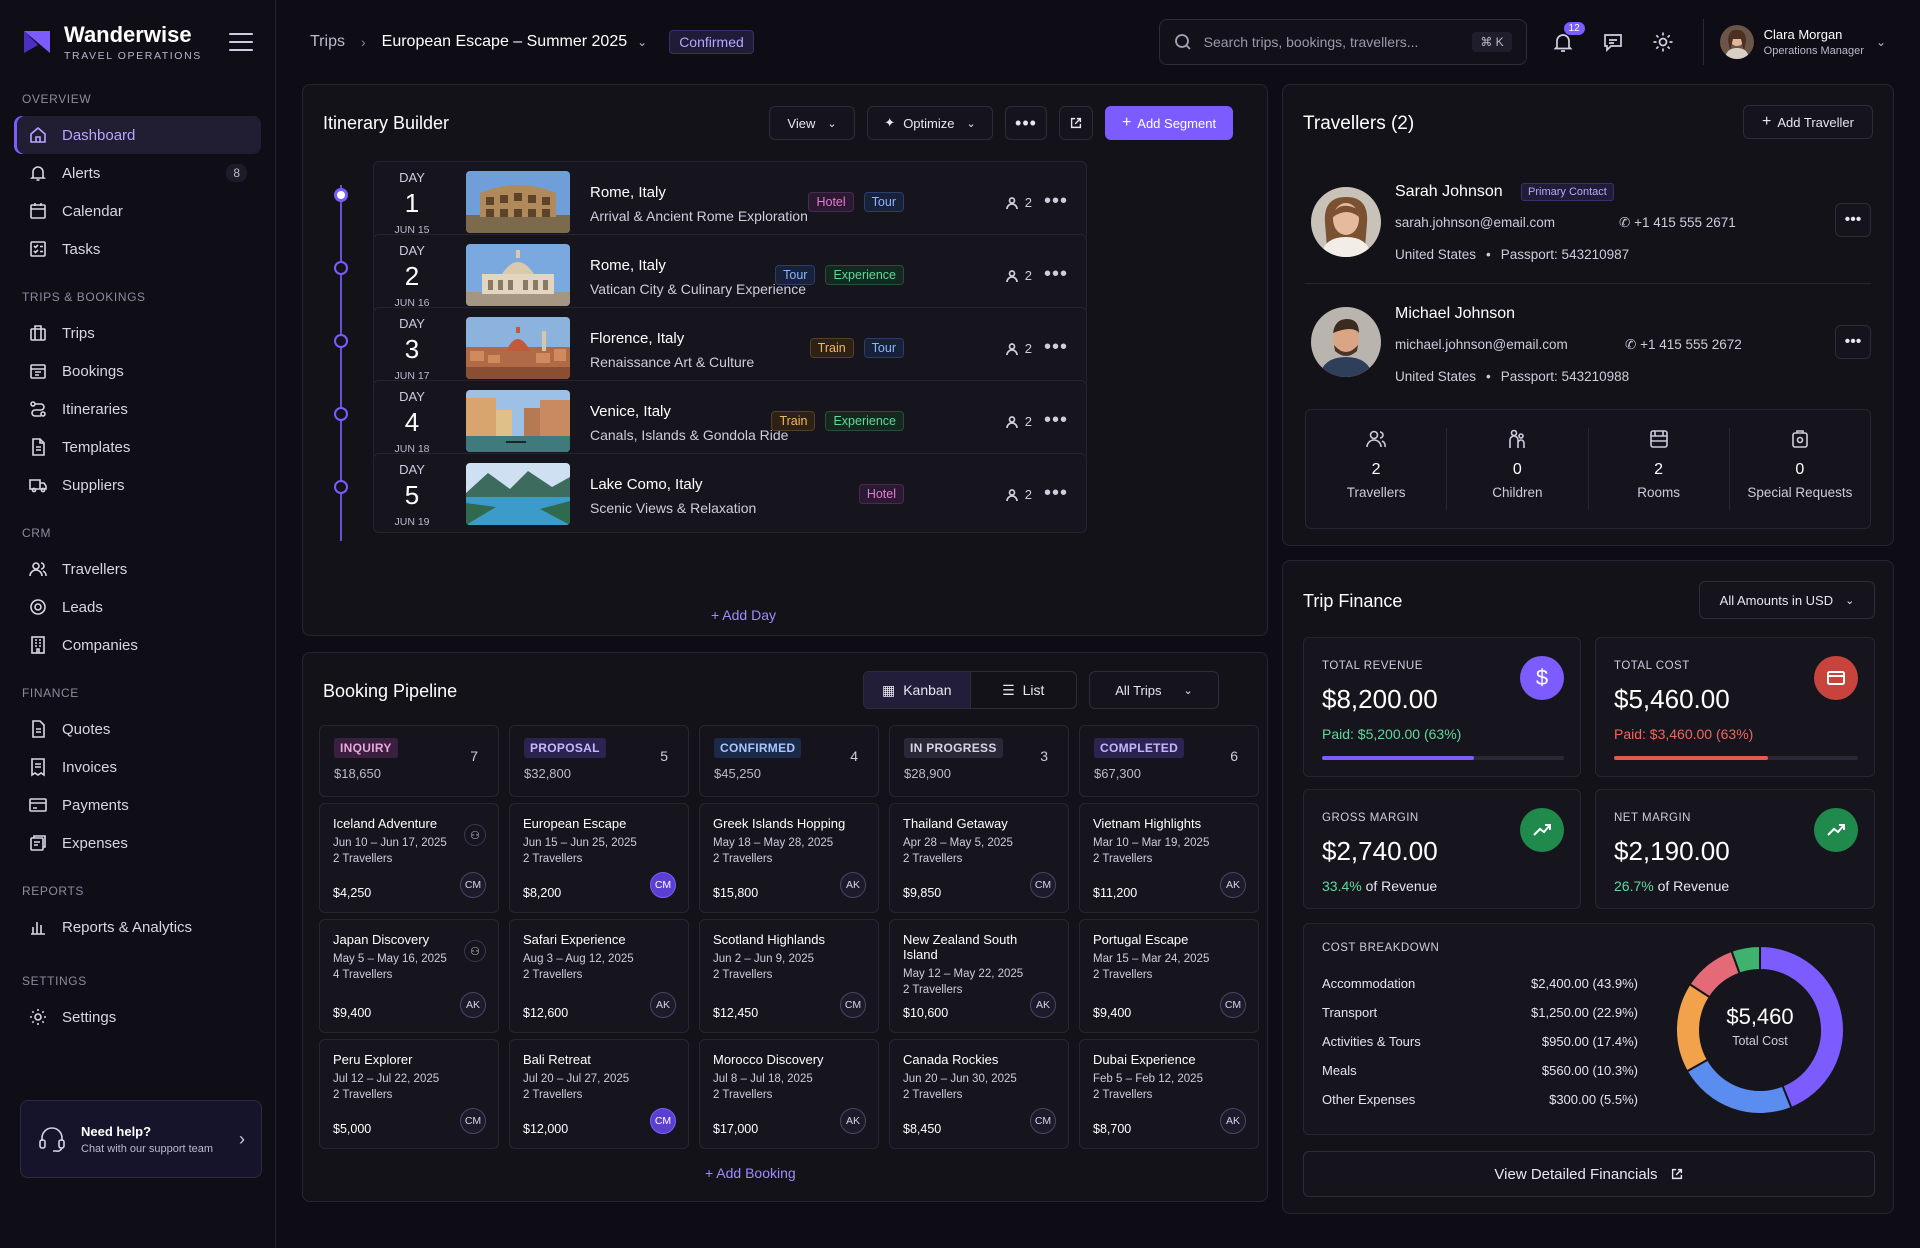 Image resolution: width=1920 pixels, height=1248 pixels. I want to click on segment-tag: Experience, so click(864, 421).